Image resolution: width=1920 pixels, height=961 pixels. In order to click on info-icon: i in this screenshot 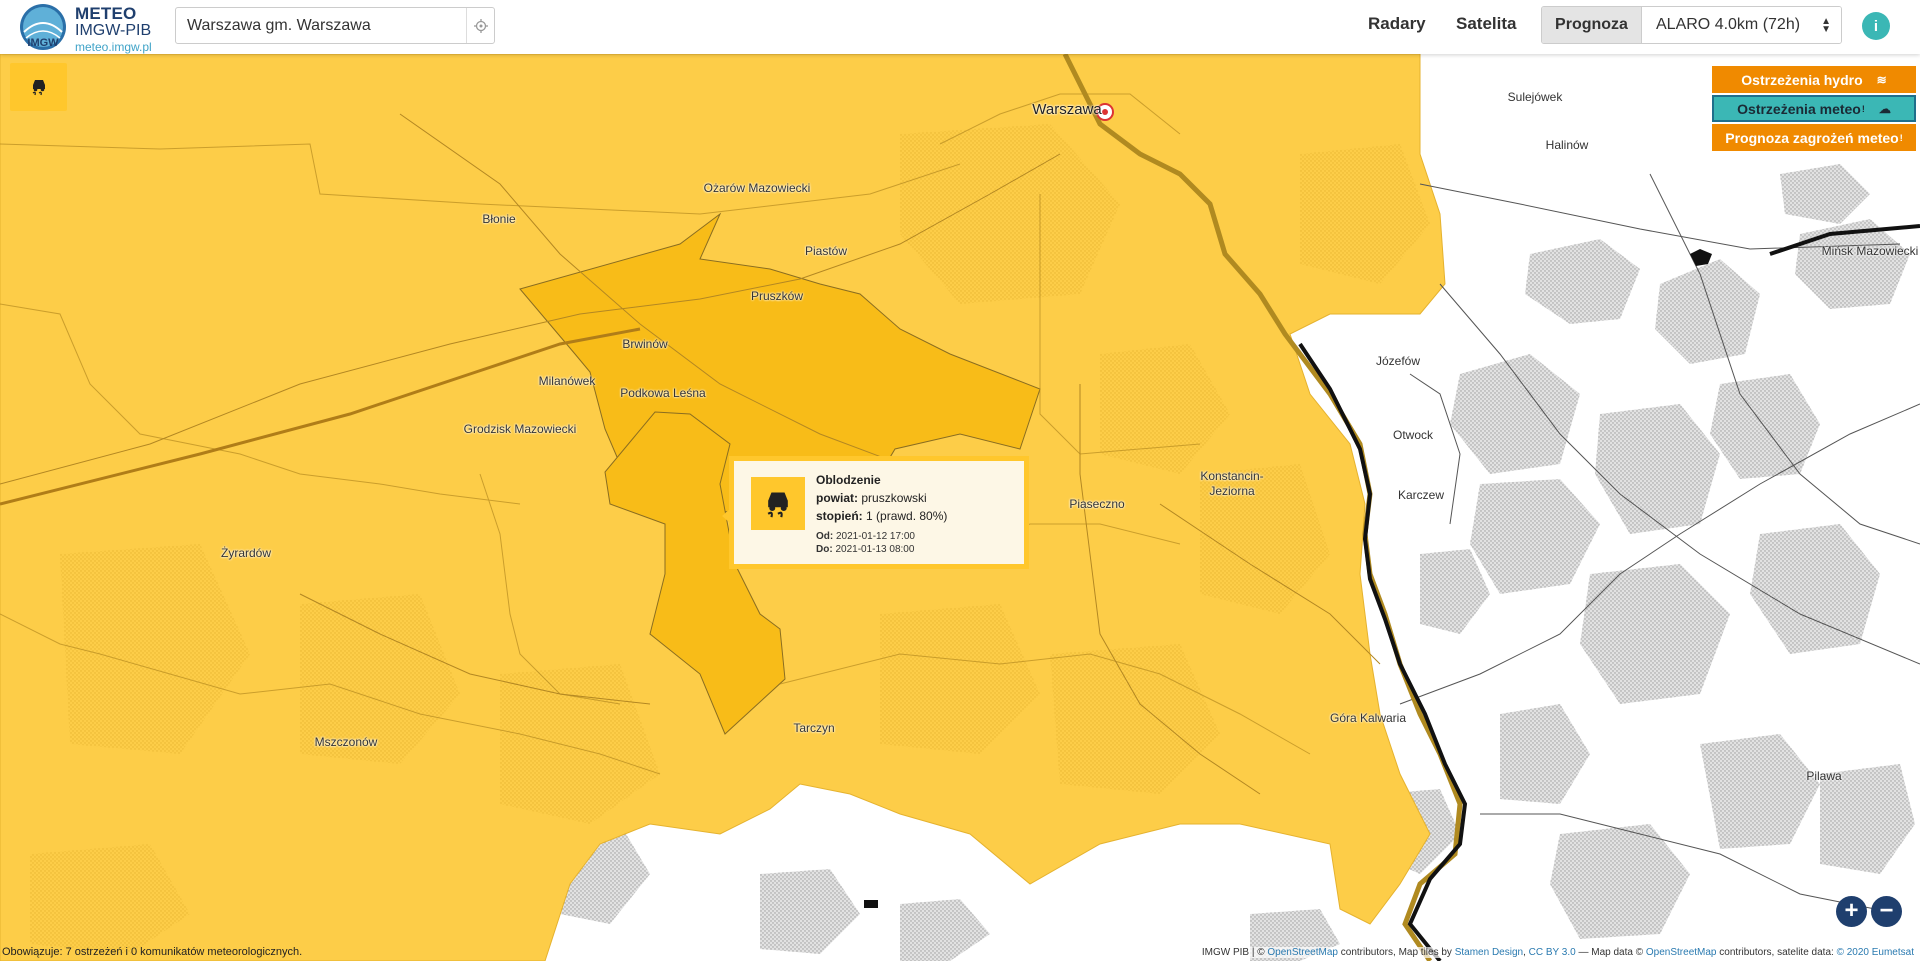, I will do `click(1876, 26)`.